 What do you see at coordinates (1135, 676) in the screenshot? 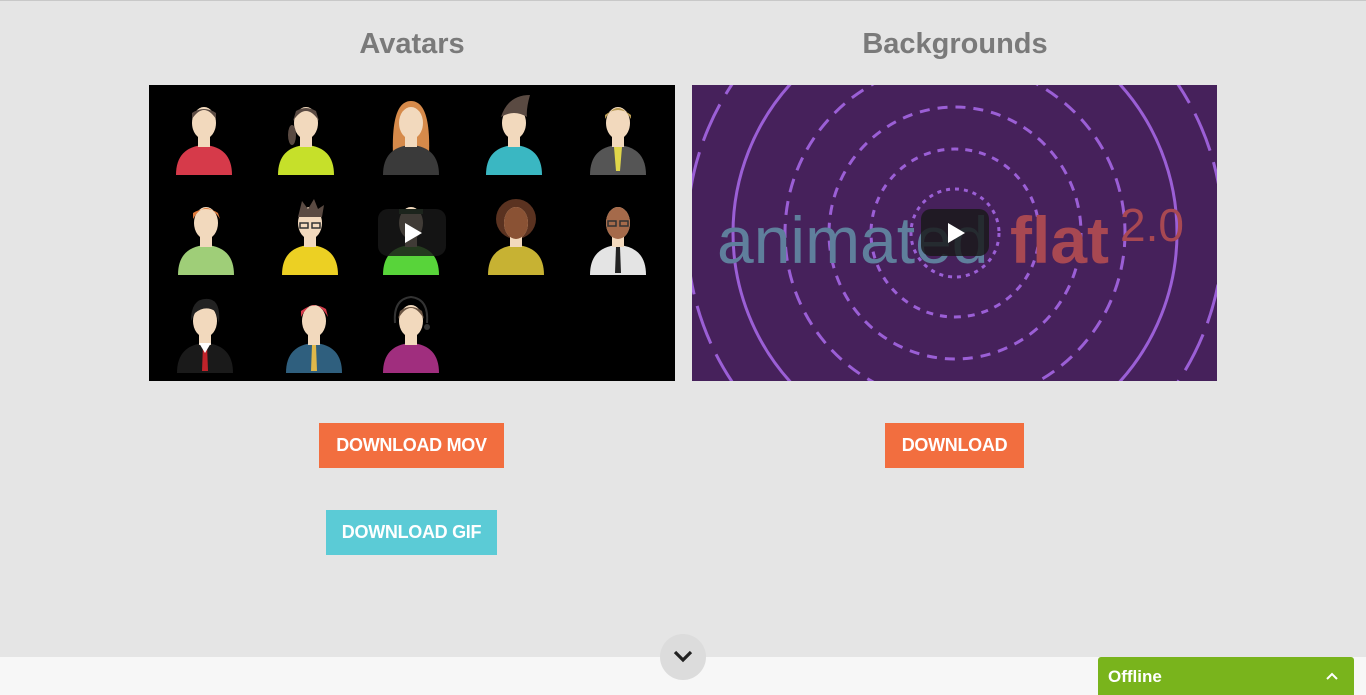
I see `chat-status-label: Offline` at bounding box center [1135, 676].